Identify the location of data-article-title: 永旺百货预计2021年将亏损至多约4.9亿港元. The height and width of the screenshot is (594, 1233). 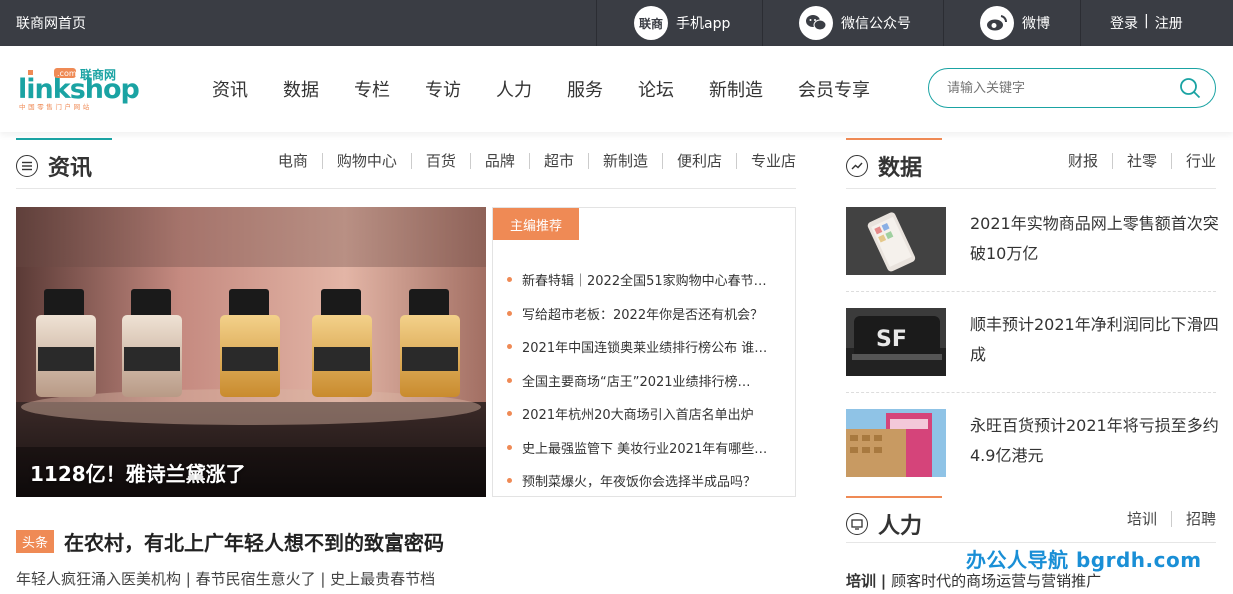
(1094, 440).